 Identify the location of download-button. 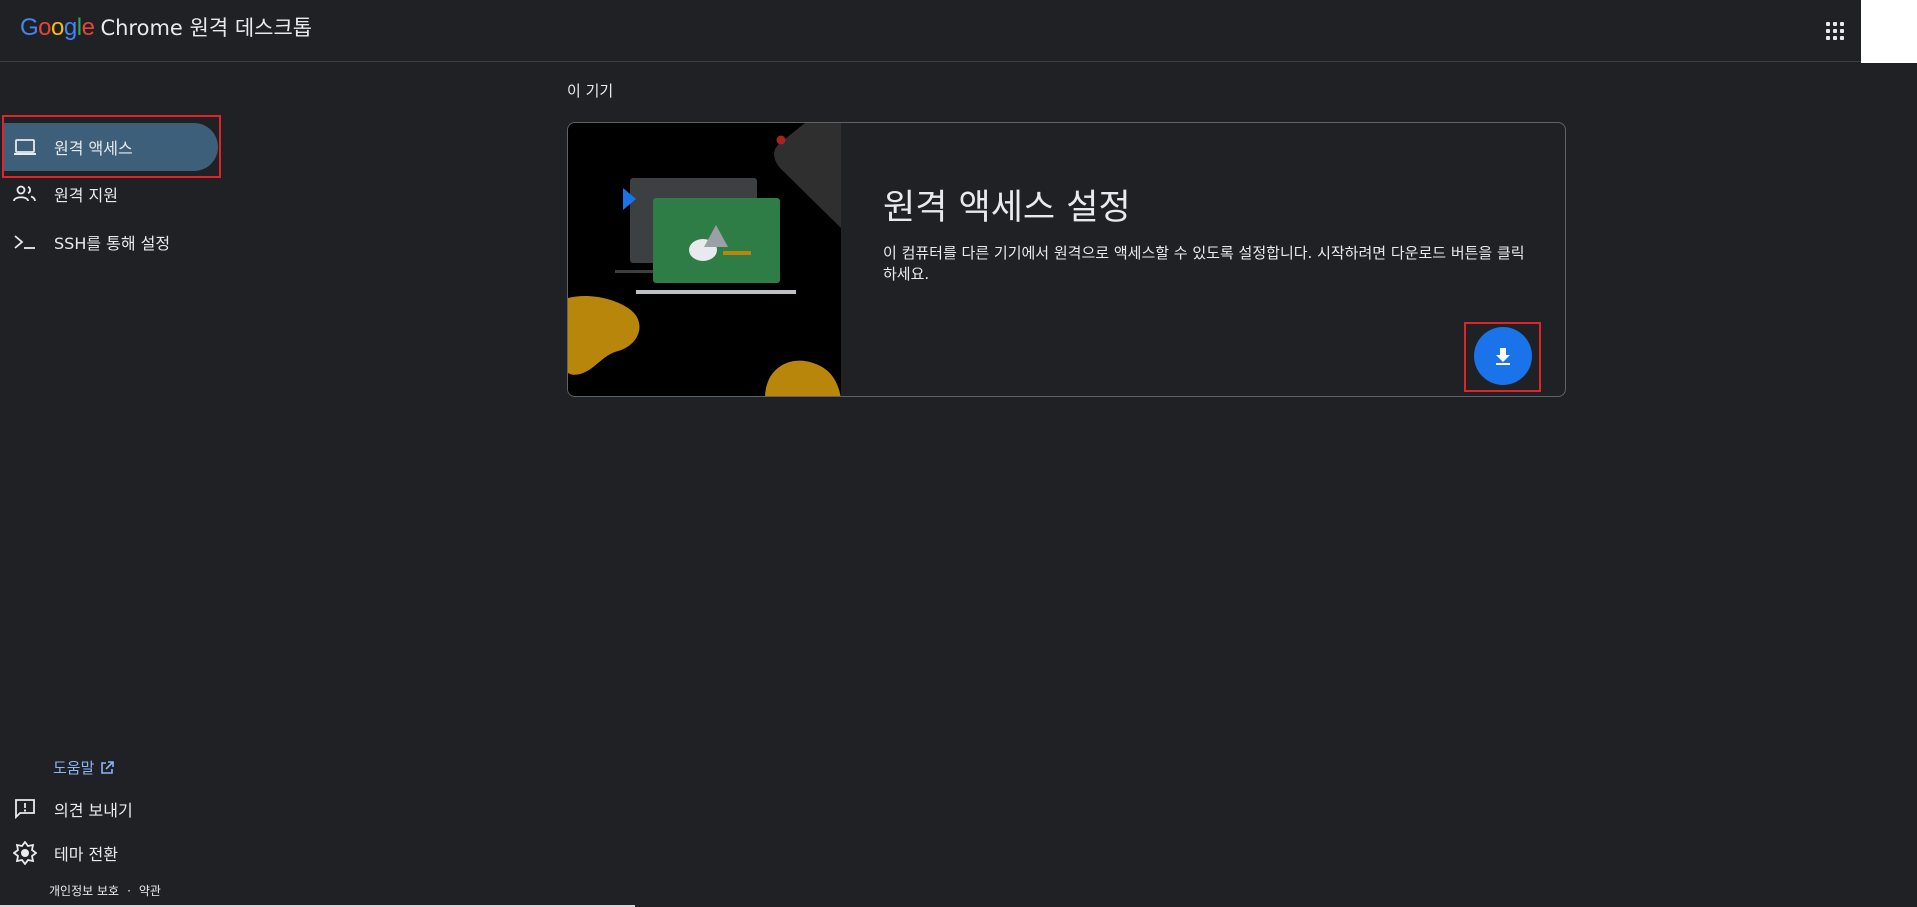
(1503, 356).